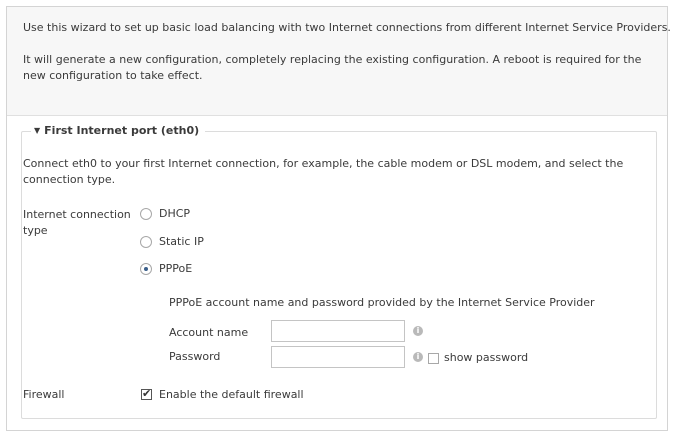 This screenshot has height=437, width=674. Describe the element at coordinates (146, 269) in the screenshot. I see `radio-pppoe` at that location.